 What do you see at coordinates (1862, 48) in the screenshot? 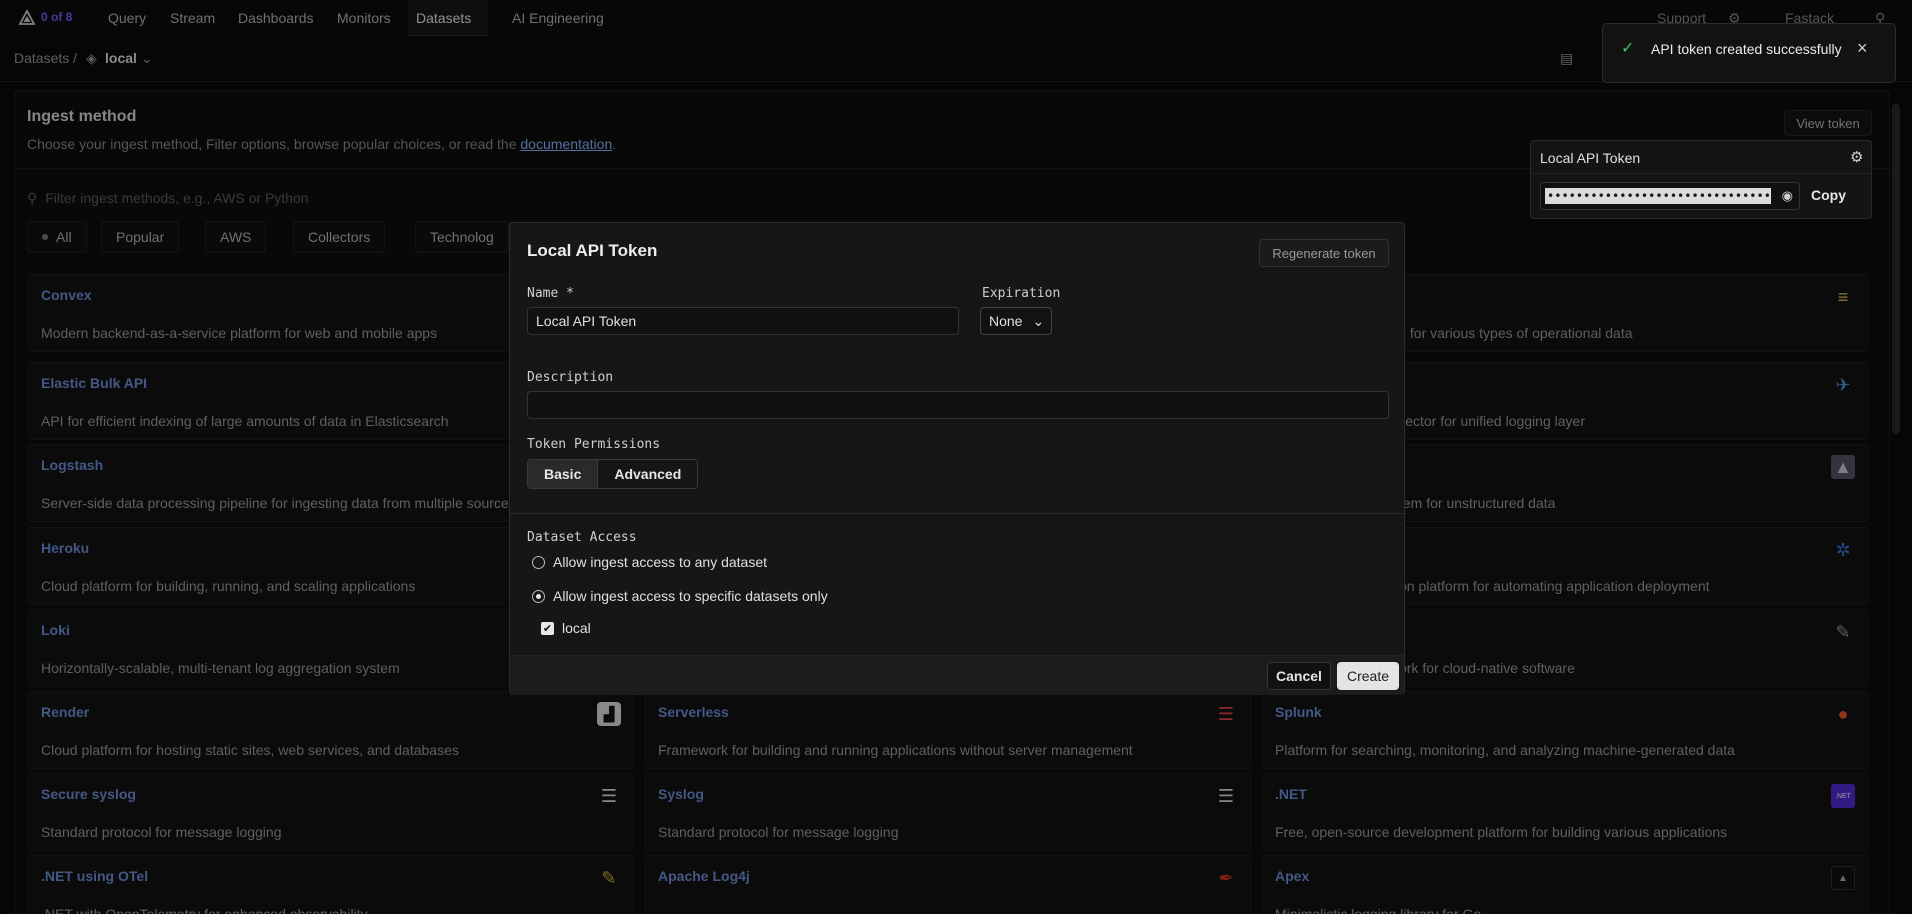
I see `close-icon: ×` at bounding box center [1862, 48].